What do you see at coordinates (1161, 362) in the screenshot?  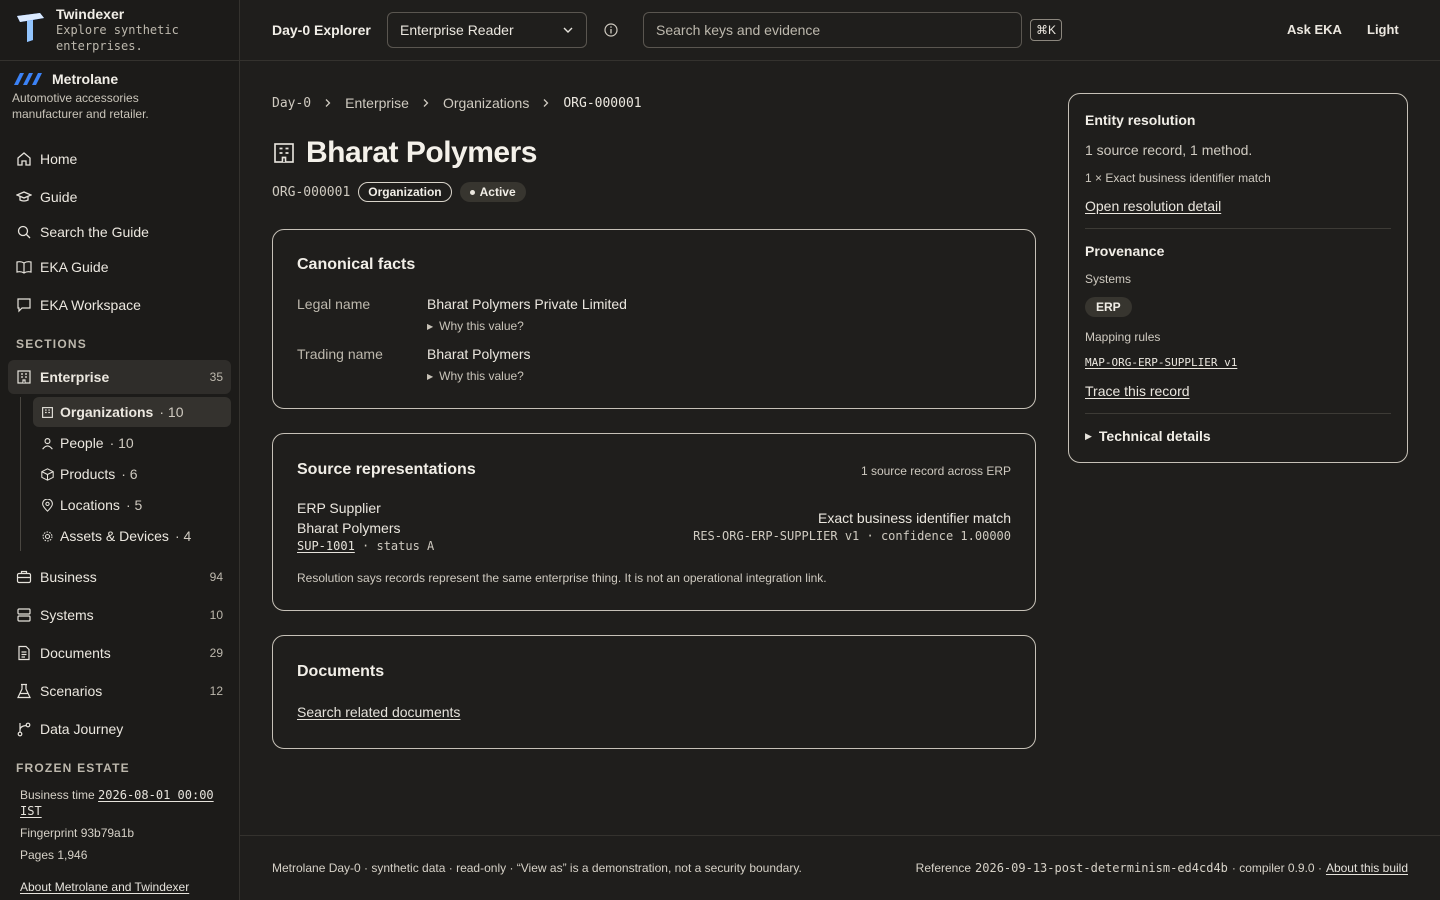 I see `mapping-rule-link: MAP-ORG-ERP-SUPPLIER v1` at bounding box center [1161, 362].